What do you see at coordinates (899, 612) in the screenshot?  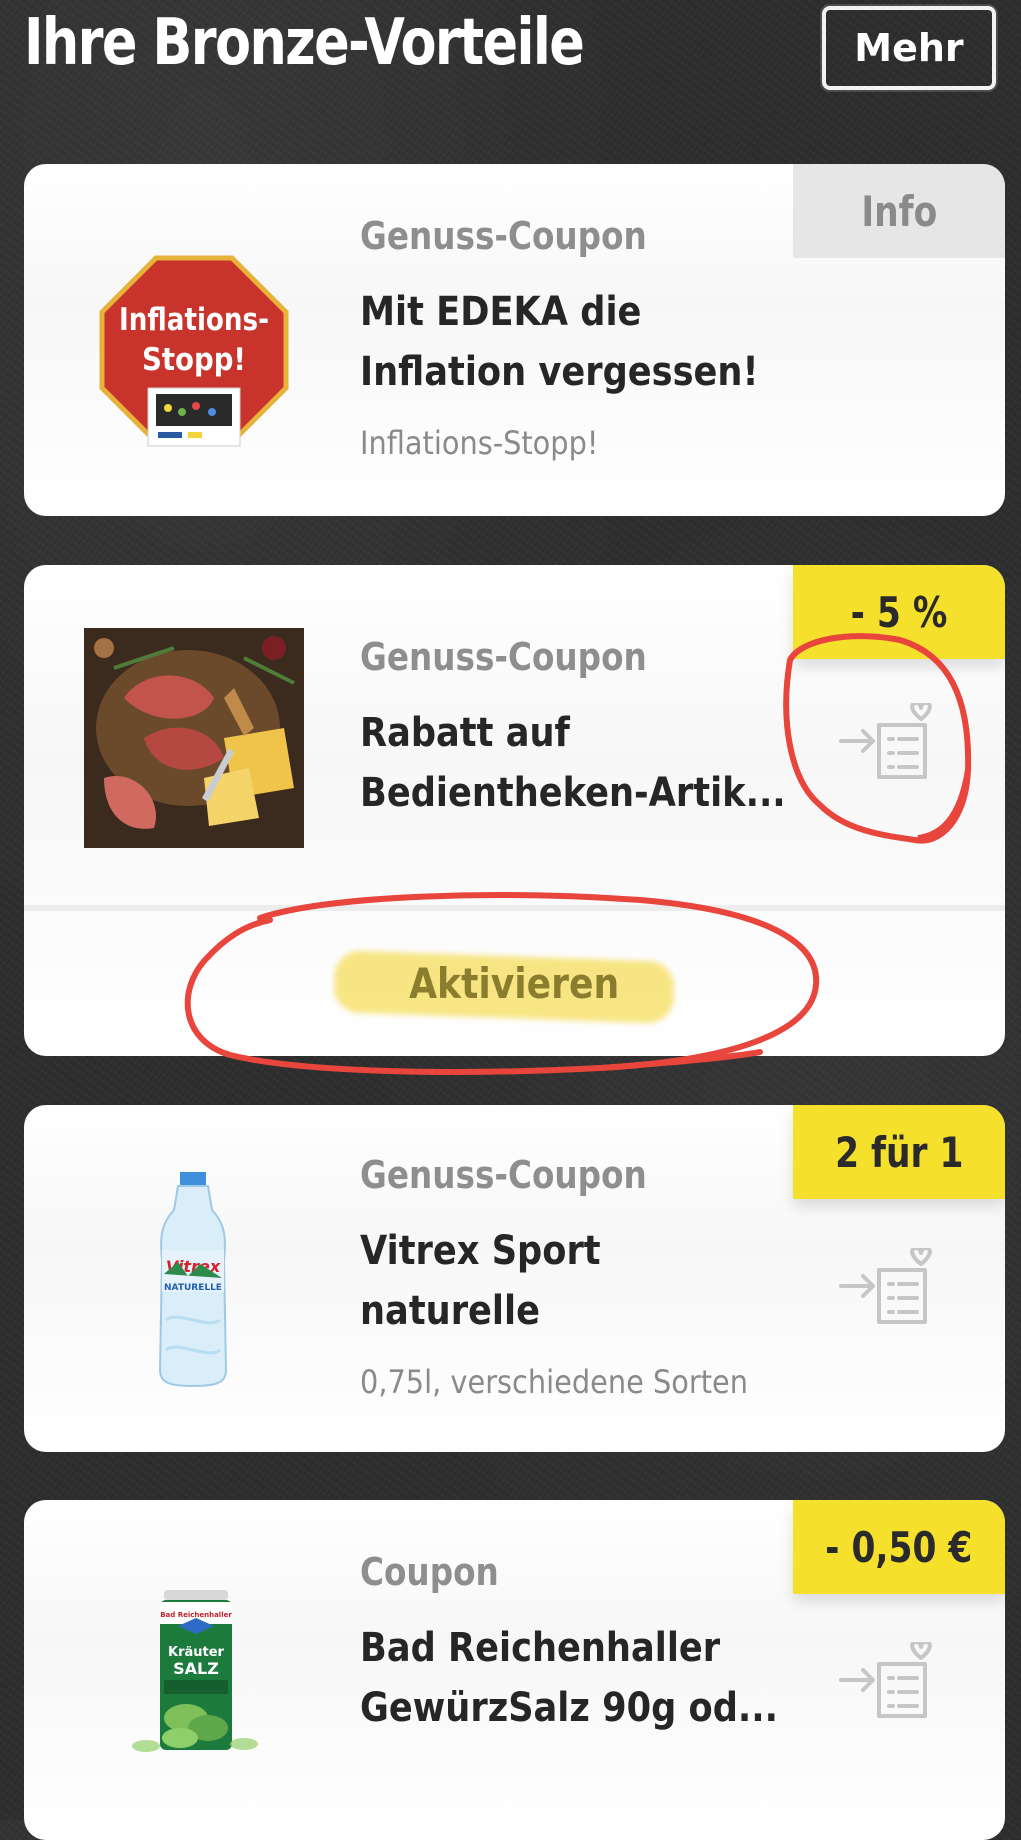 I see `discount-badge: - 5 %` at bounding box center [899, 612].